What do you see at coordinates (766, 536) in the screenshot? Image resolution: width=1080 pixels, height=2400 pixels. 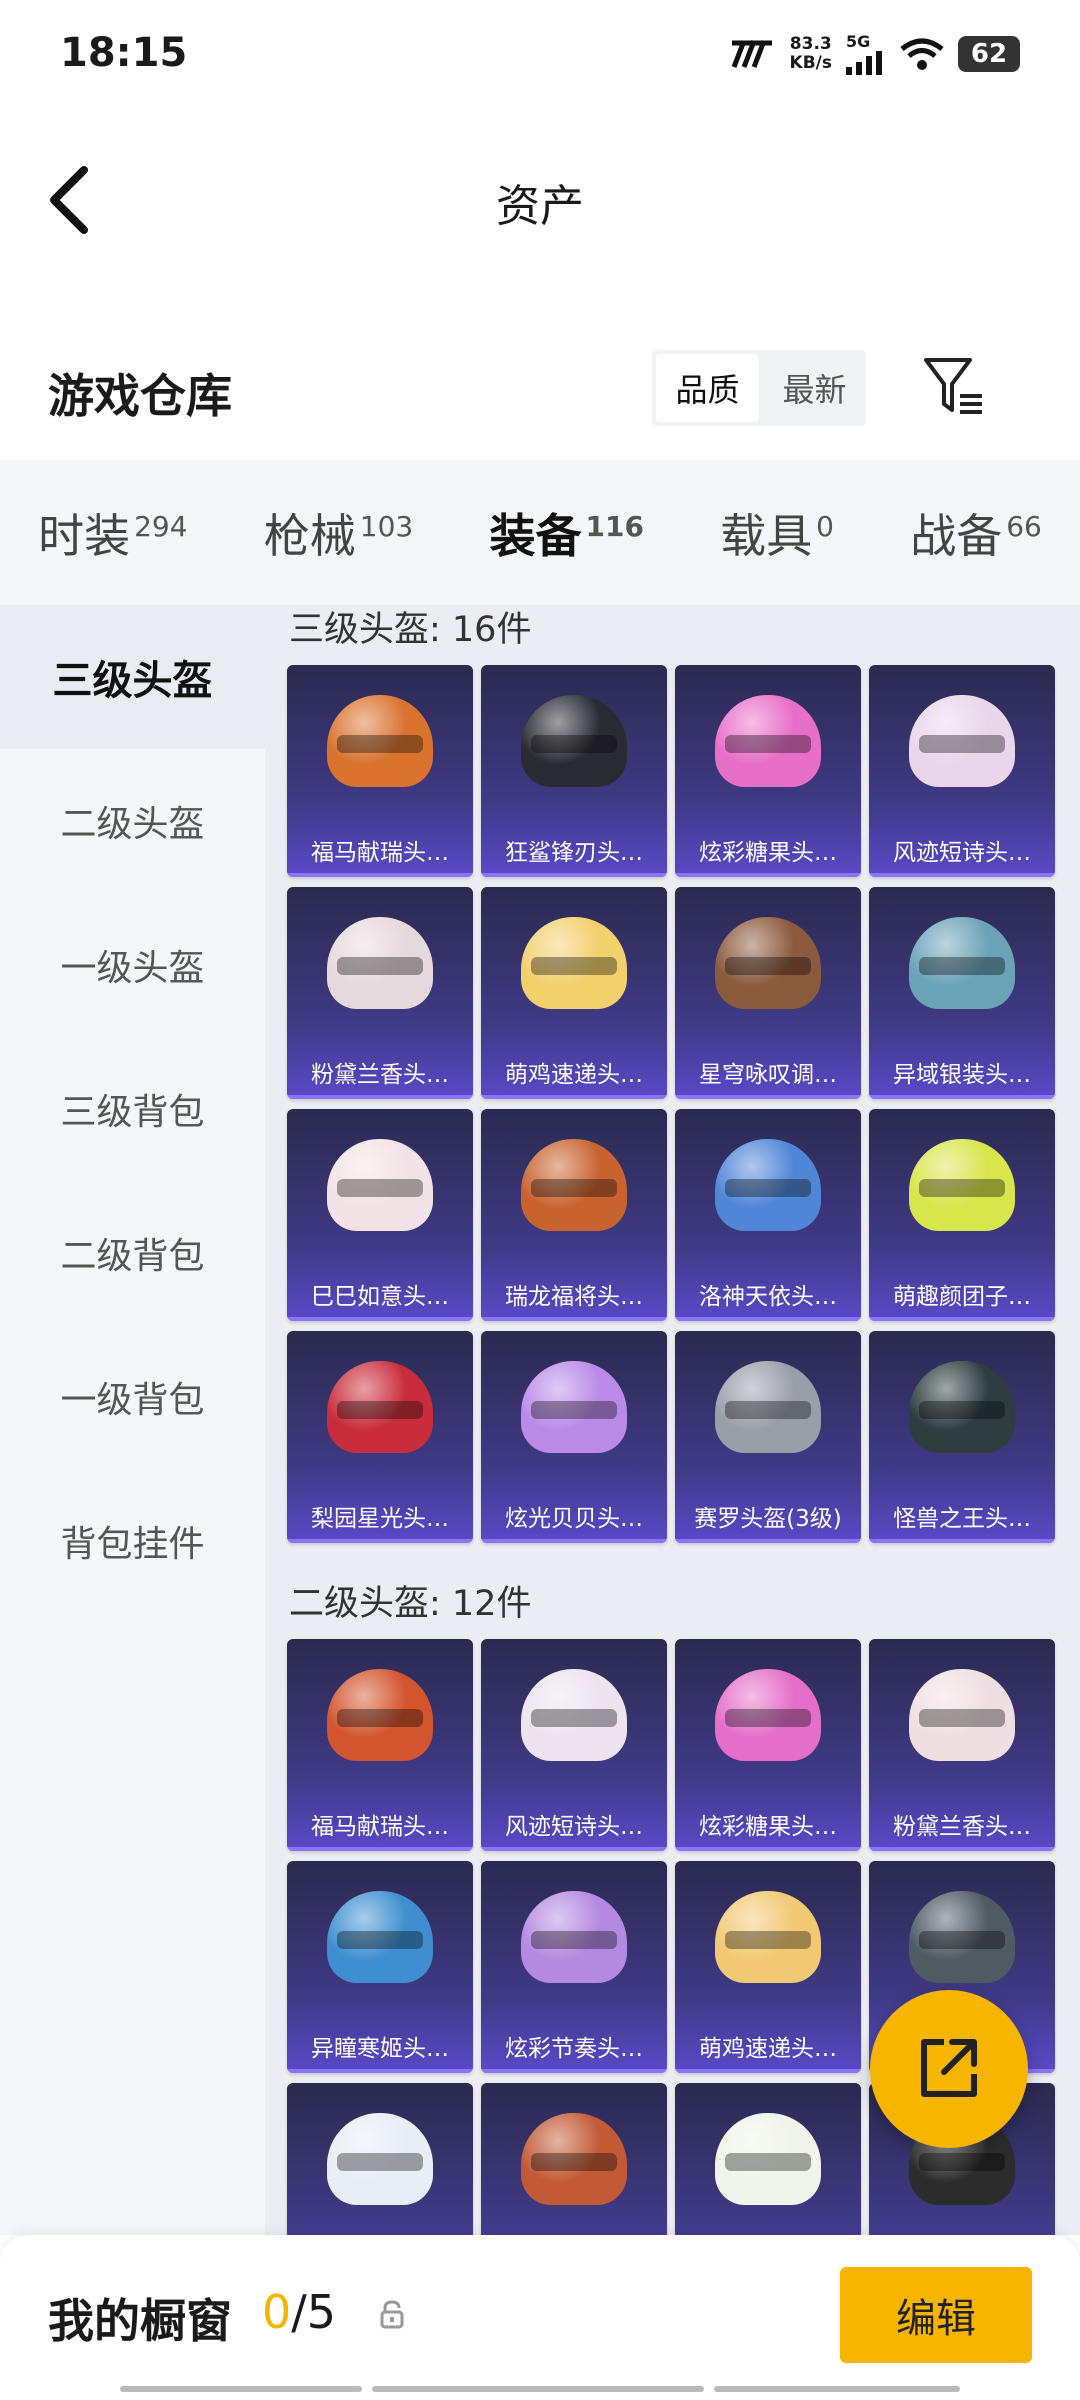 I see `tab-label: 载具` at bounding box center [766, 536].